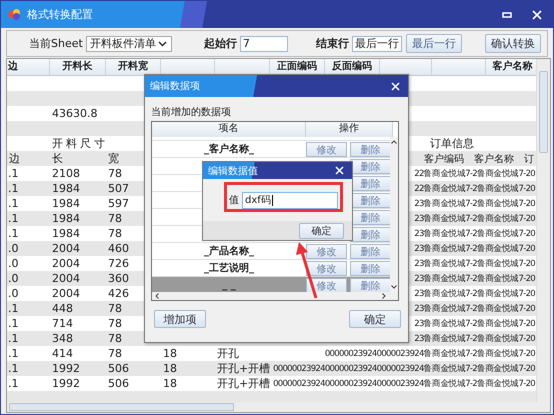 This screenshot has width=554, height=415. I want to click on table-cell: 开孔+开槽, so click(243, 383).